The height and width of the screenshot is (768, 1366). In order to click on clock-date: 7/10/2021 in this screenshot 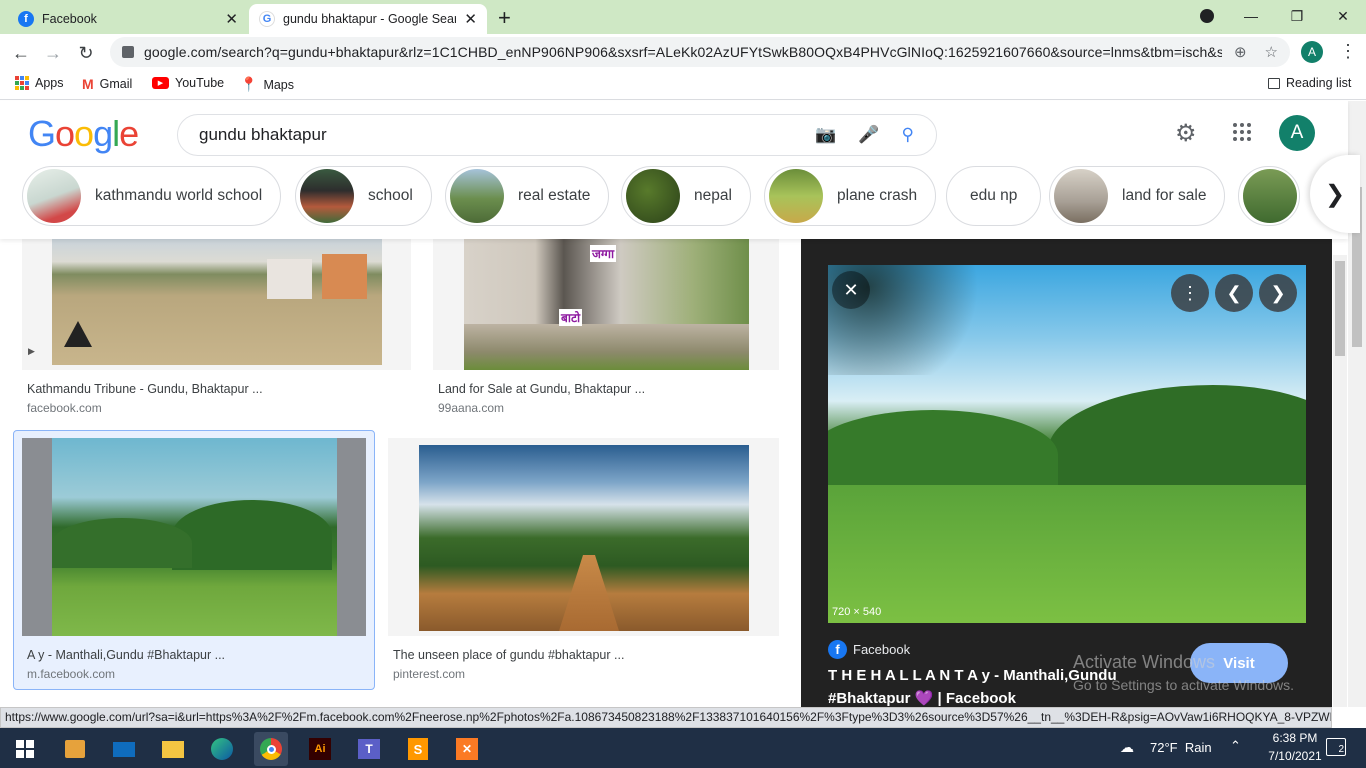, I will do `click(1295, 756)`.